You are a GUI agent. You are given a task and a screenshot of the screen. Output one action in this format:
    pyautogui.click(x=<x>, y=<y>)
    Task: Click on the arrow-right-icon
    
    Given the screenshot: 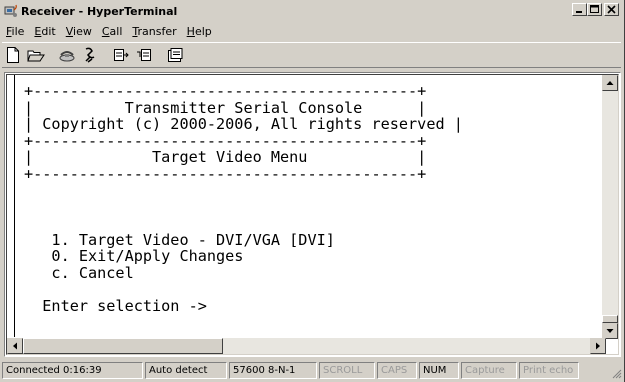 What is the action you would take?
    pyautogui.click(x=598, y=346)
    